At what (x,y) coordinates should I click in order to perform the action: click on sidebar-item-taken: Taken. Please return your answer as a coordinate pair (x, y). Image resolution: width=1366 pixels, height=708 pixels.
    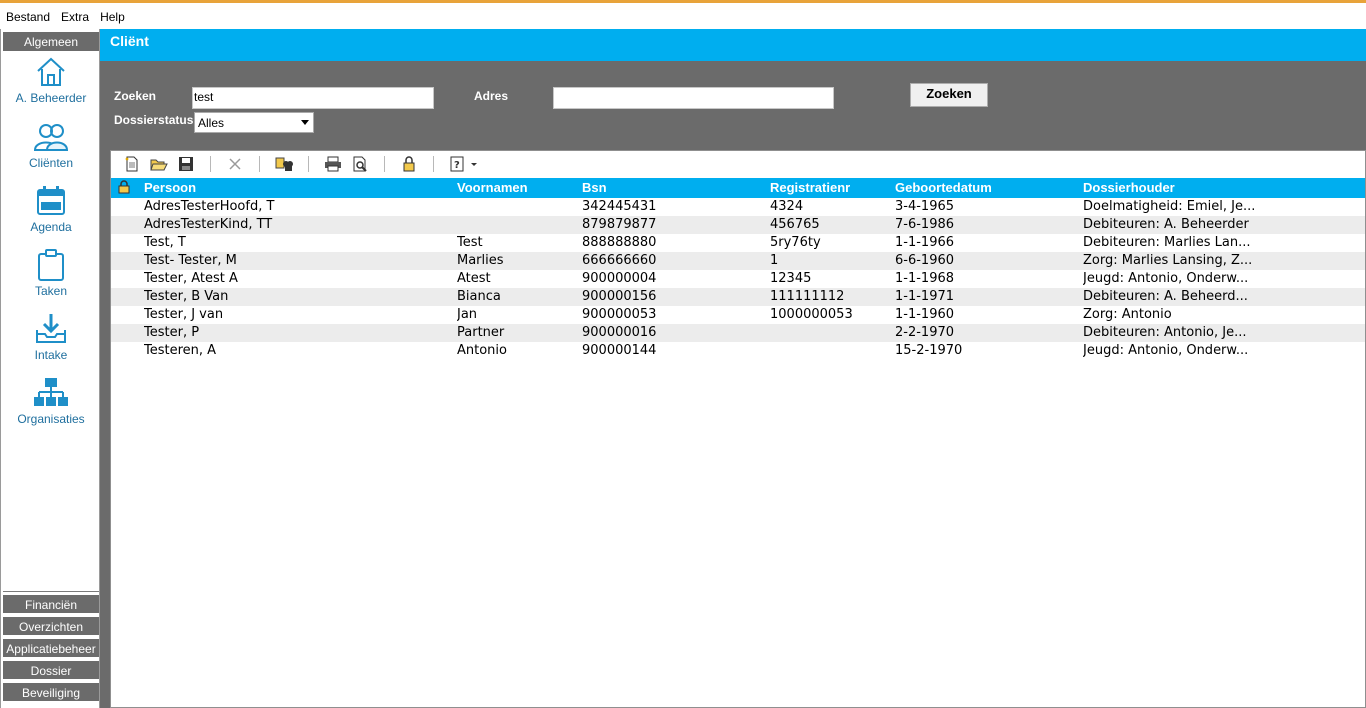
    Looking at the image, I should click on (51, 278).